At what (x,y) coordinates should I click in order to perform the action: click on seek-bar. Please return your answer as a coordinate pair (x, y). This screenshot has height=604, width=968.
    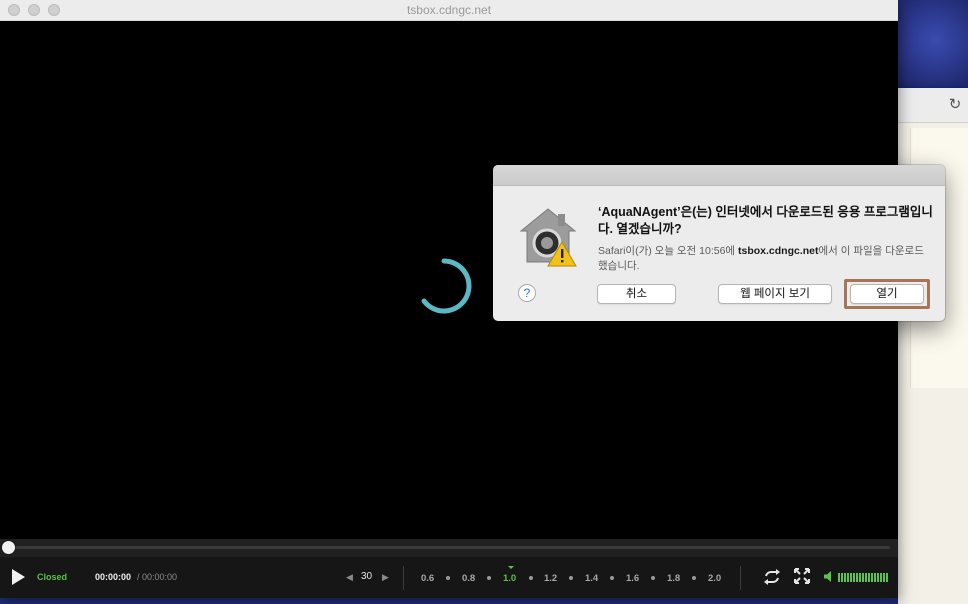
    Looking at the image, I should click on (449, 548).